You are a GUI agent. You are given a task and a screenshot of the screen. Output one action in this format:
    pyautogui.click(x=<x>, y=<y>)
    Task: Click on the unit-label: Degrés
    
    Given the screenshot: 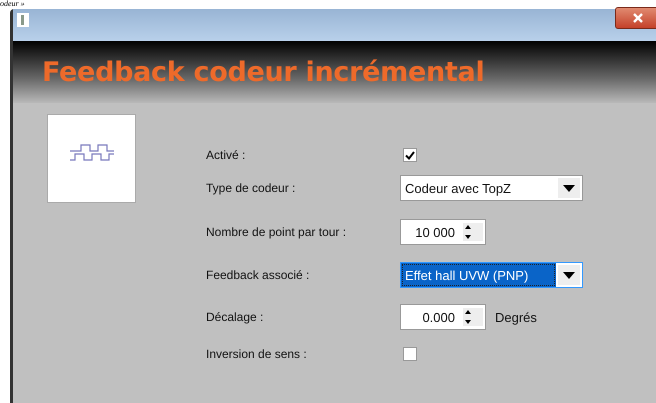 What is the action you would take?
    pyautogui.click(x=516, y=317)
    